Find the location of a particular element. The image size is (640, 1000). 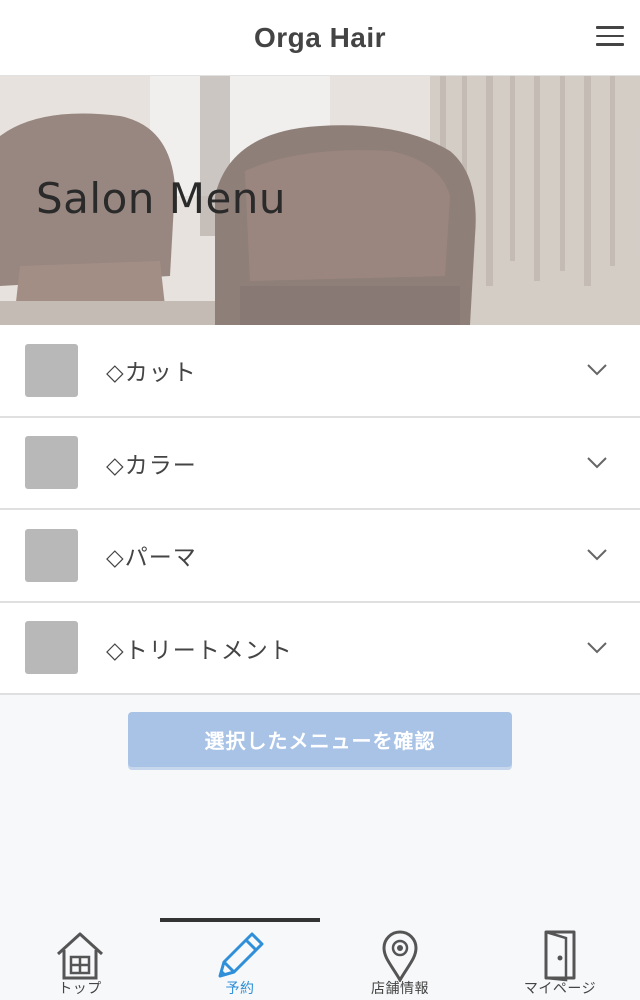

pencil-icon is located at coordinates (241, 955).